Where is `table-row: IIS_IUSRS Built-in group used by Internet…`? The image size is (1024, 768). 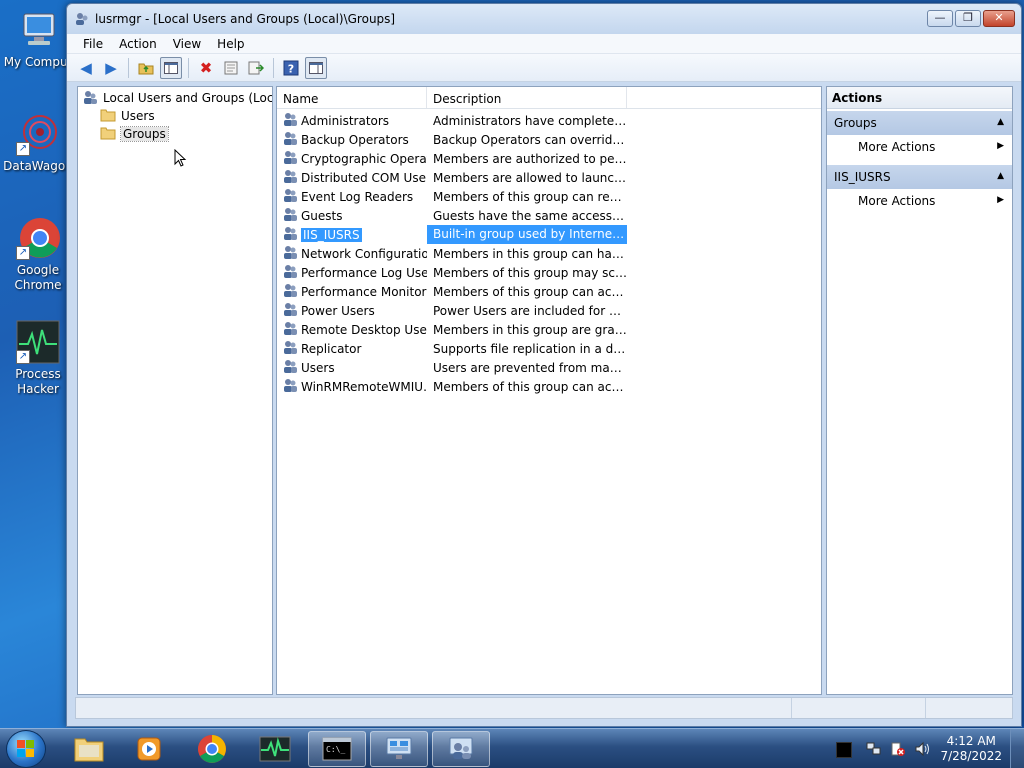 table-row: IIS_IUSRS Built-in group used by Internet… is located at coordinates (549, 234).